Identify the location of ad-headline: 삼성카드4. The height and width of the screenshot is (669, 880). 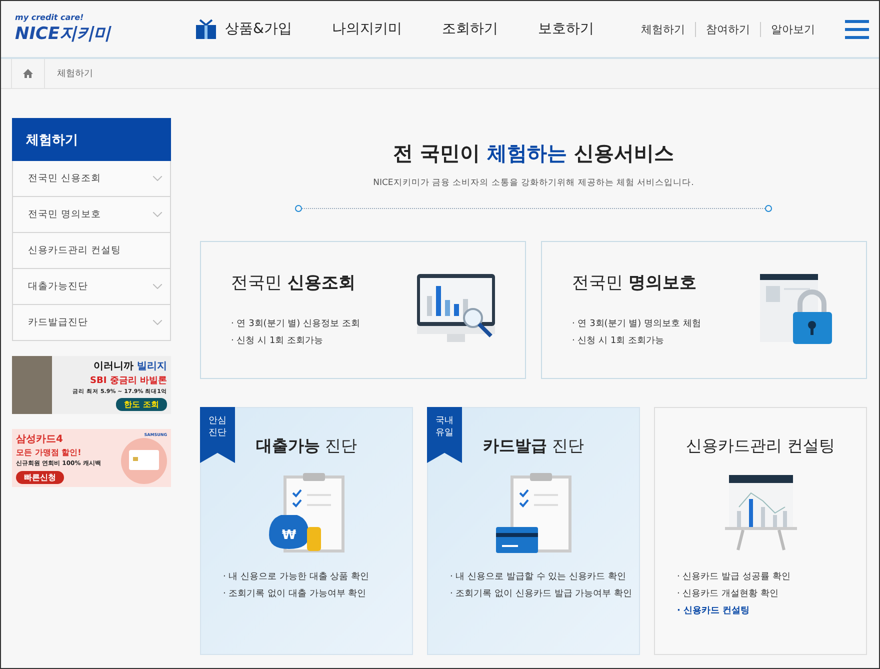
(39, 439).